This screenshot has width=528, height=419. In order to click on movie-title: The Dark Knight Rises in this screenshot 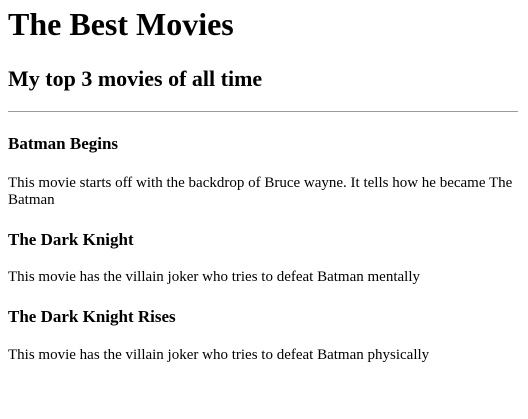, I will do `click(92, 316)`.